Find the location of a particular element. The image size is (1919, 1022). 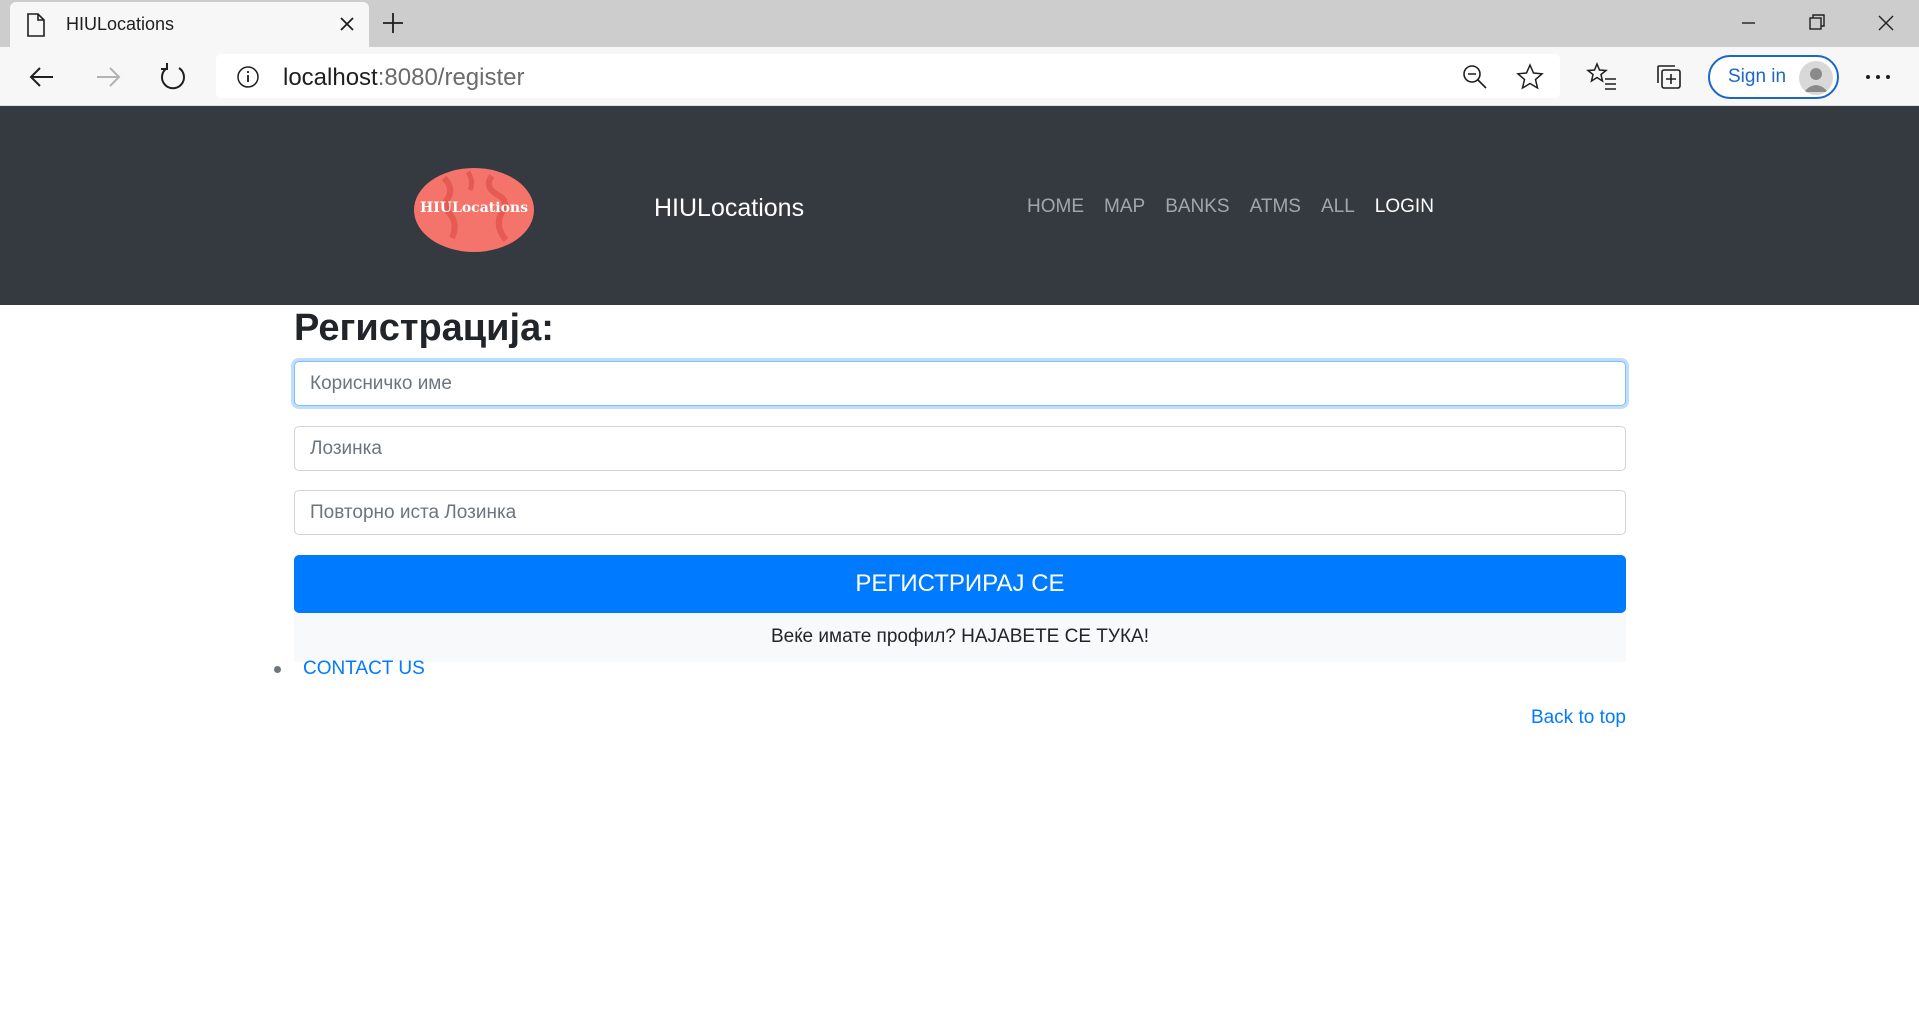

login-link: Веќе имате профил? НАЈАВЕТЕ СЕ ТУКА! is located at coordinates (960, 637).